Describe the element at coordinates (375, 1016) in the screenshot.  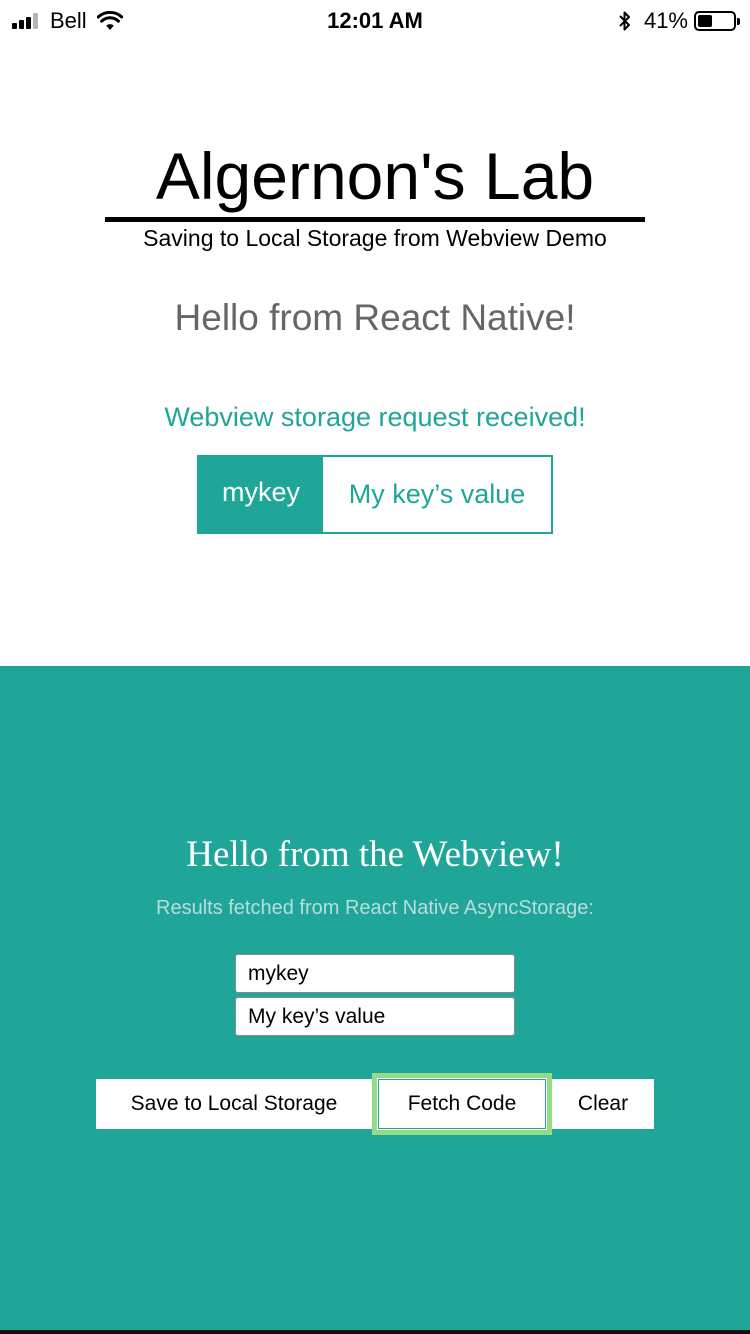
I see `value-input` at that location.